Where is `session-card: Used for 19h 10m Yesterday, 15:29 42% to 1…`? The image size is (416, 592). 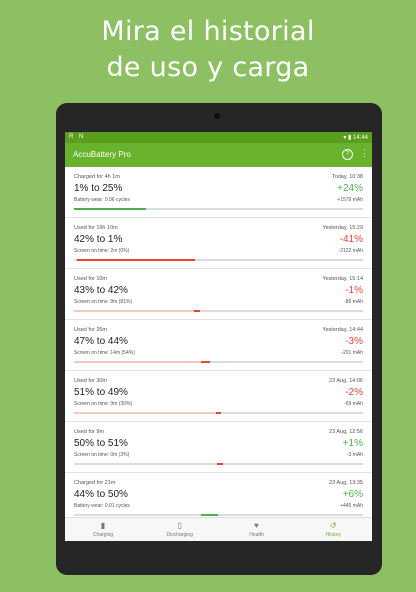
session-card: Used for 19h 10m Yesterday, 15:29 42% to 1… is located at coordinates (218, 243).